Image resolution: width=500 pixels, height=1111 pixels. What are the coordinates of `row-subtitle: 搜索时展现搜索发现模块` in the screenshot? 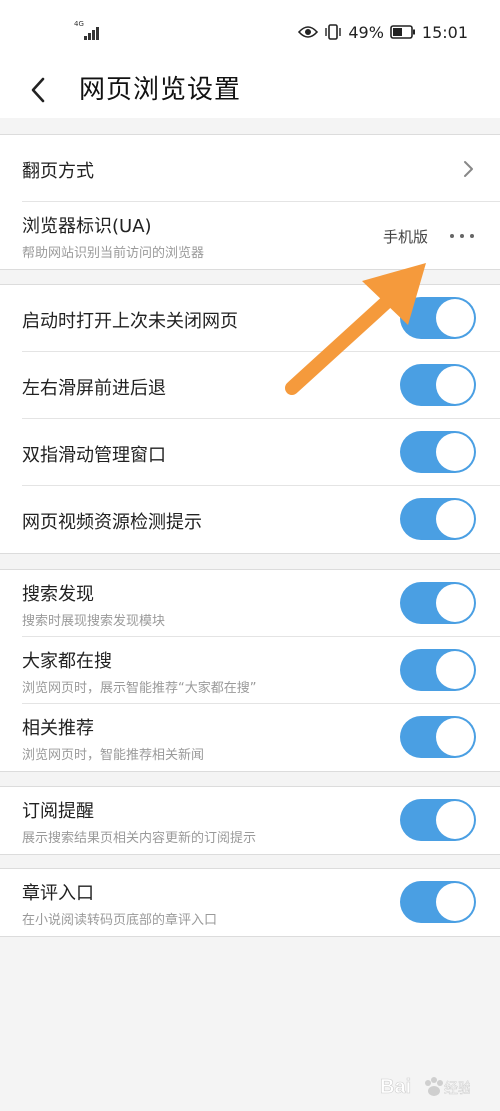 It's located at (94, 621).